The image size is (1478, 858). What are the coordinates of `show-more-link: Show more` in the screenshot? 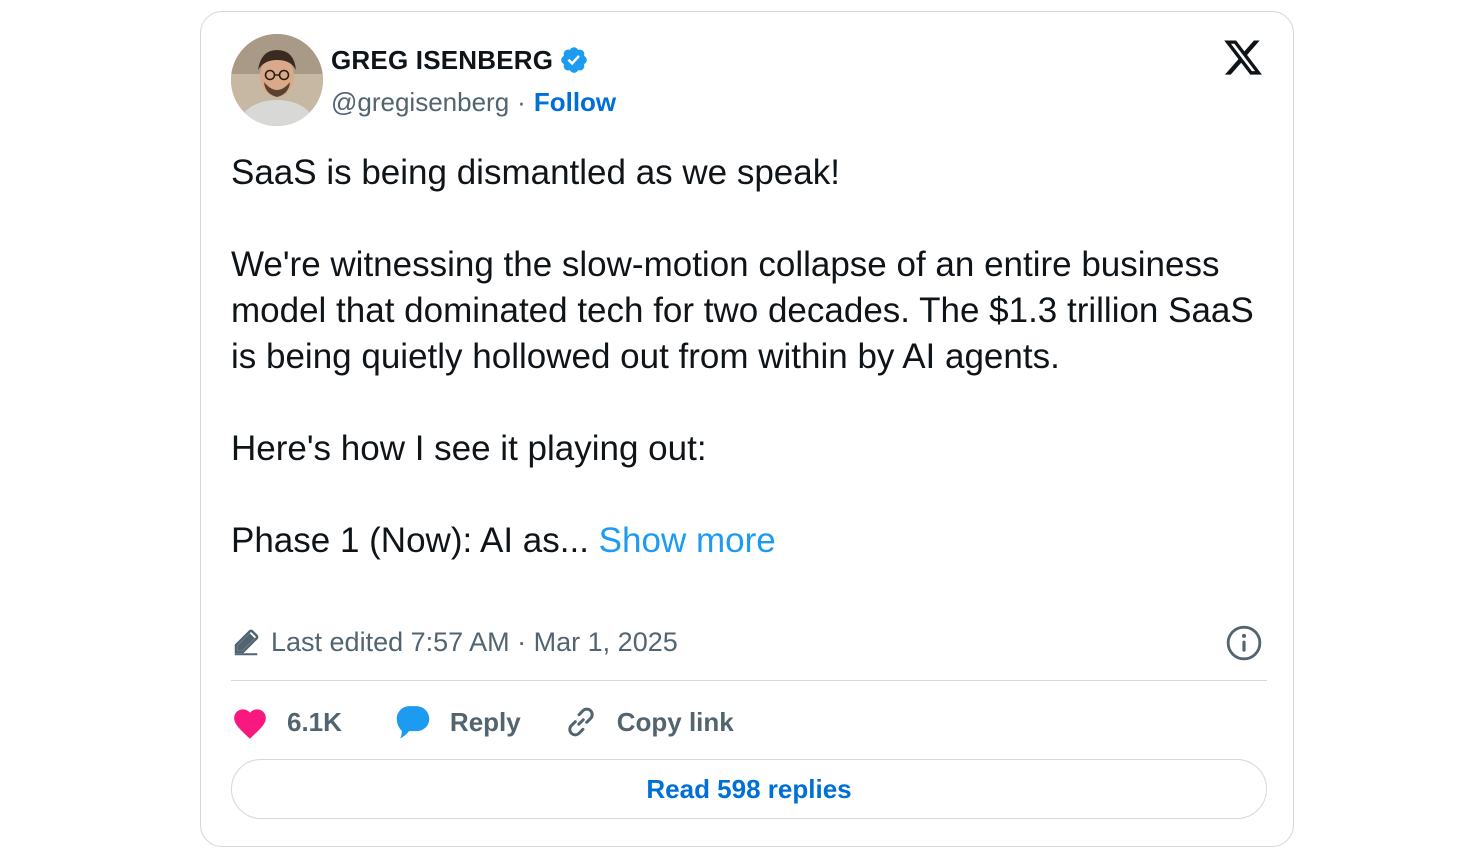 It's located at (687, 540).